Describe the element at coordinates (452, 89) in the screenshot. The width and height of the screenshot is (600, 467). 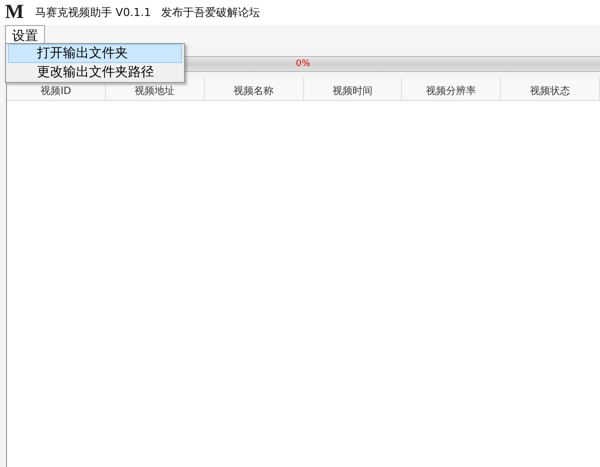
I see `column-header: 视频分辨率` at that location.